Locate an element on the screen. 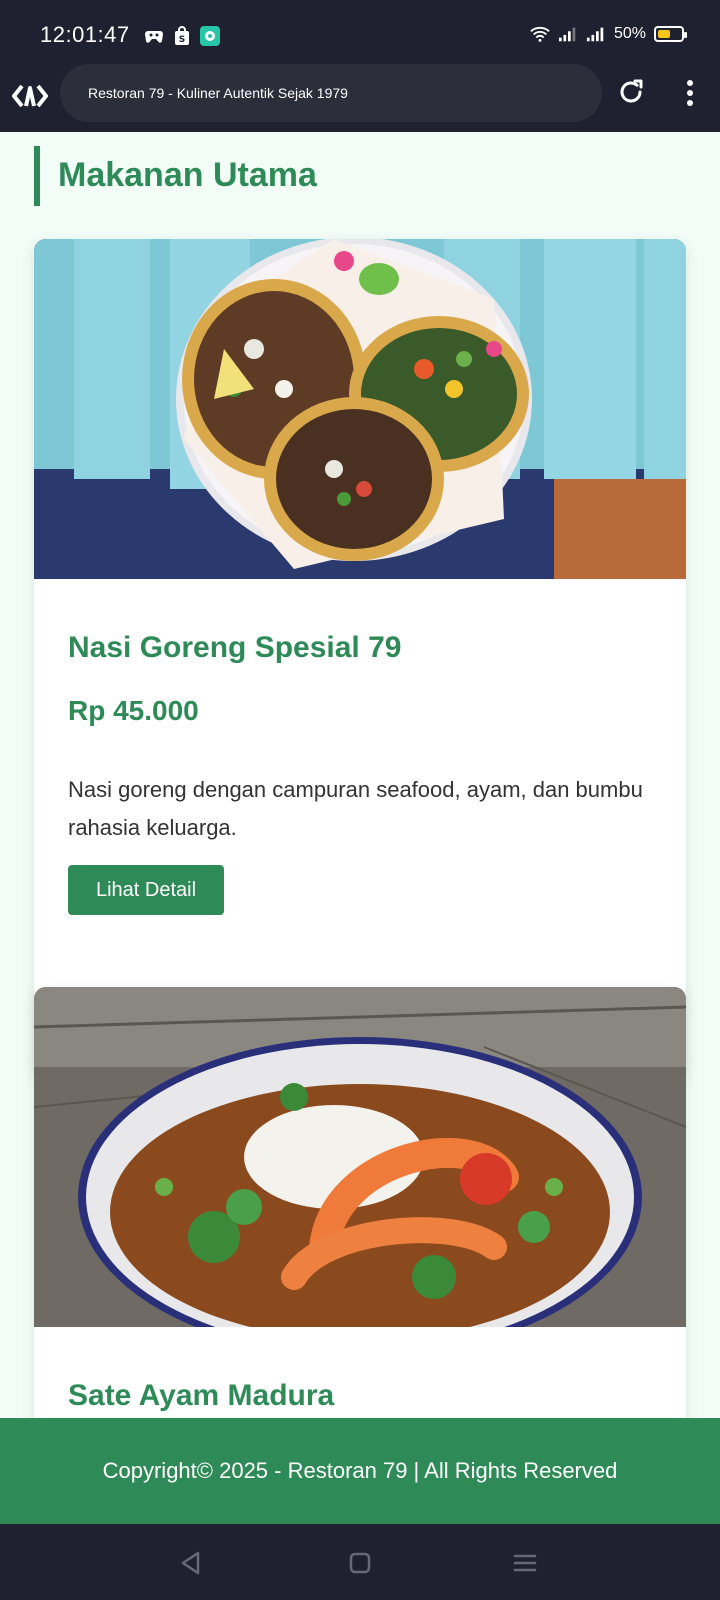  battery-percent: 50% is located at coordinates (629, 33).